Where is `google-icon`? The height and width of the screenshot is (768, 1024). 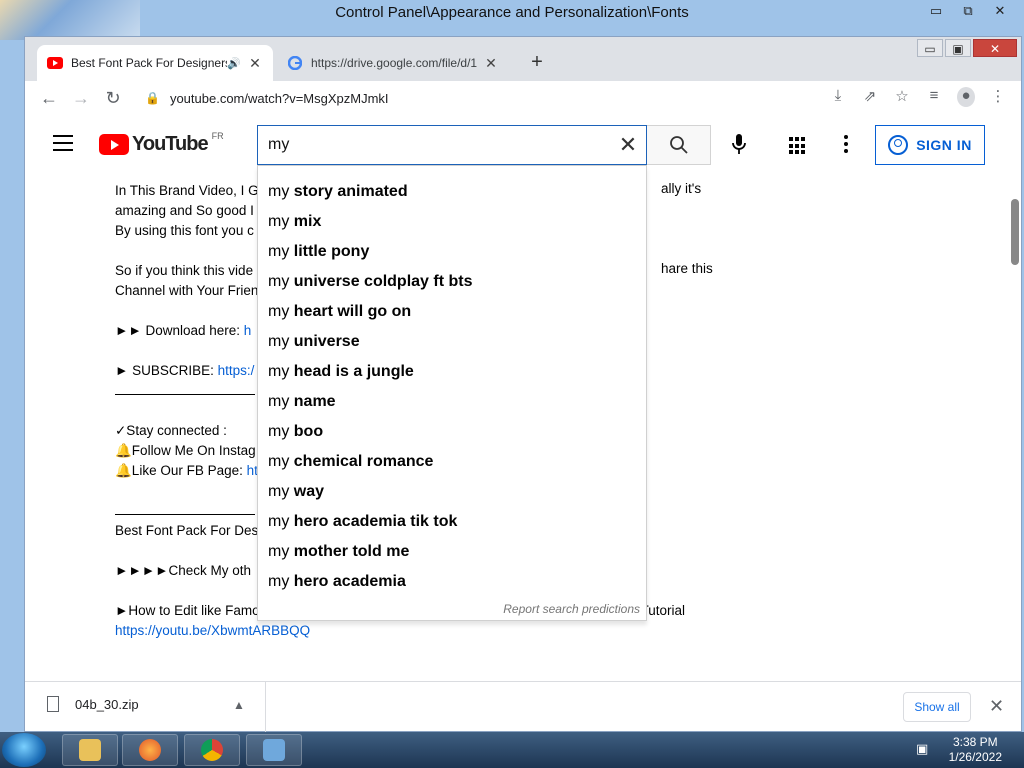 google-icon is located at coordinates (295, 63).